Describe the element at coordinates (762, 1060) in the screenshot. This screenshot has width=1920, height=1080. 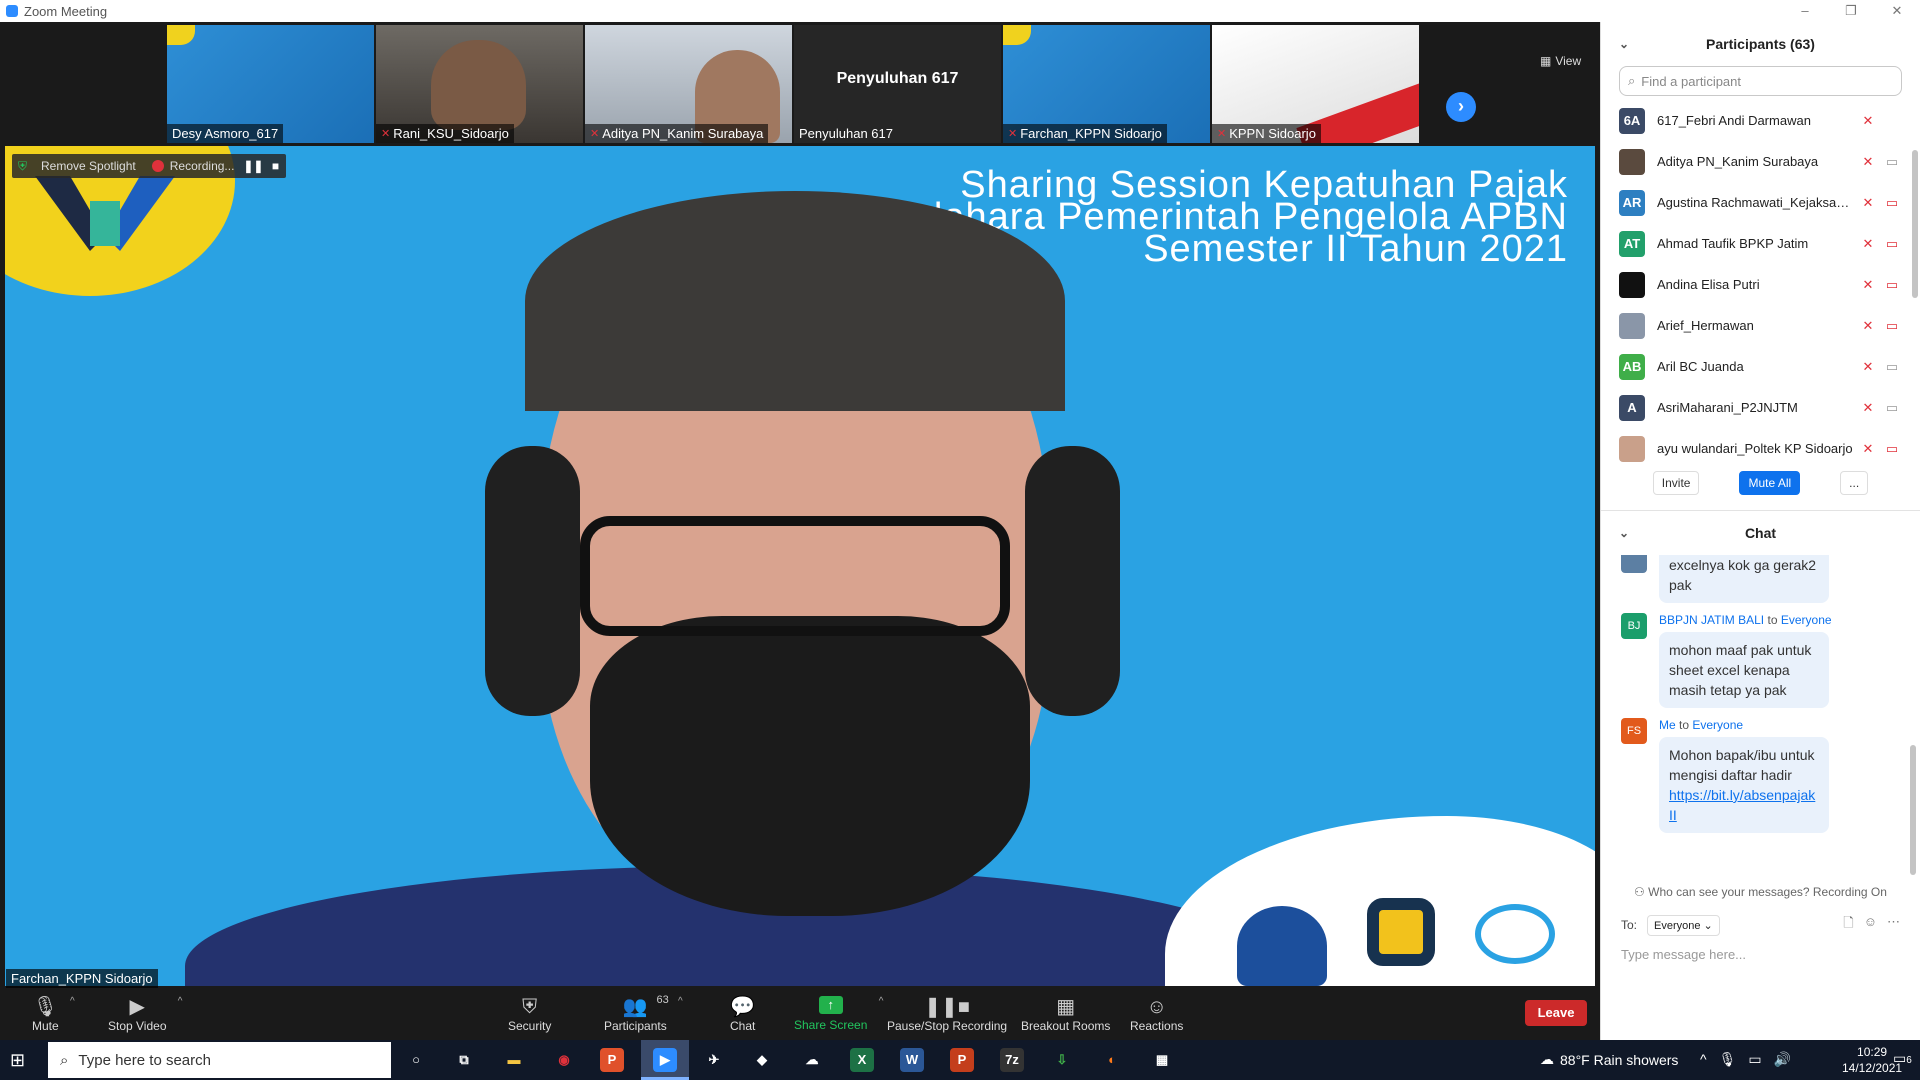
I see `app-icon: ◆` at that location.